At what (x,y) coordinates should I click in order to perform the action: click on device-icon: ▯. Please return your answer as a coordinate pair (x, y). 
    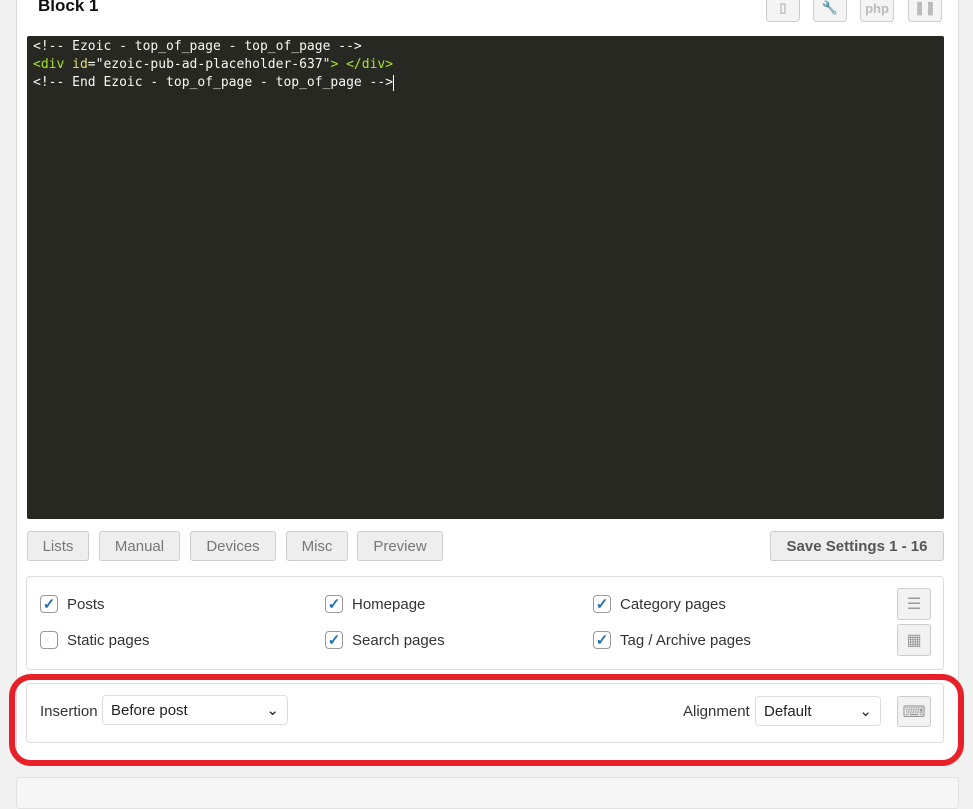
    Looking at the image, I should click on (783, 11).